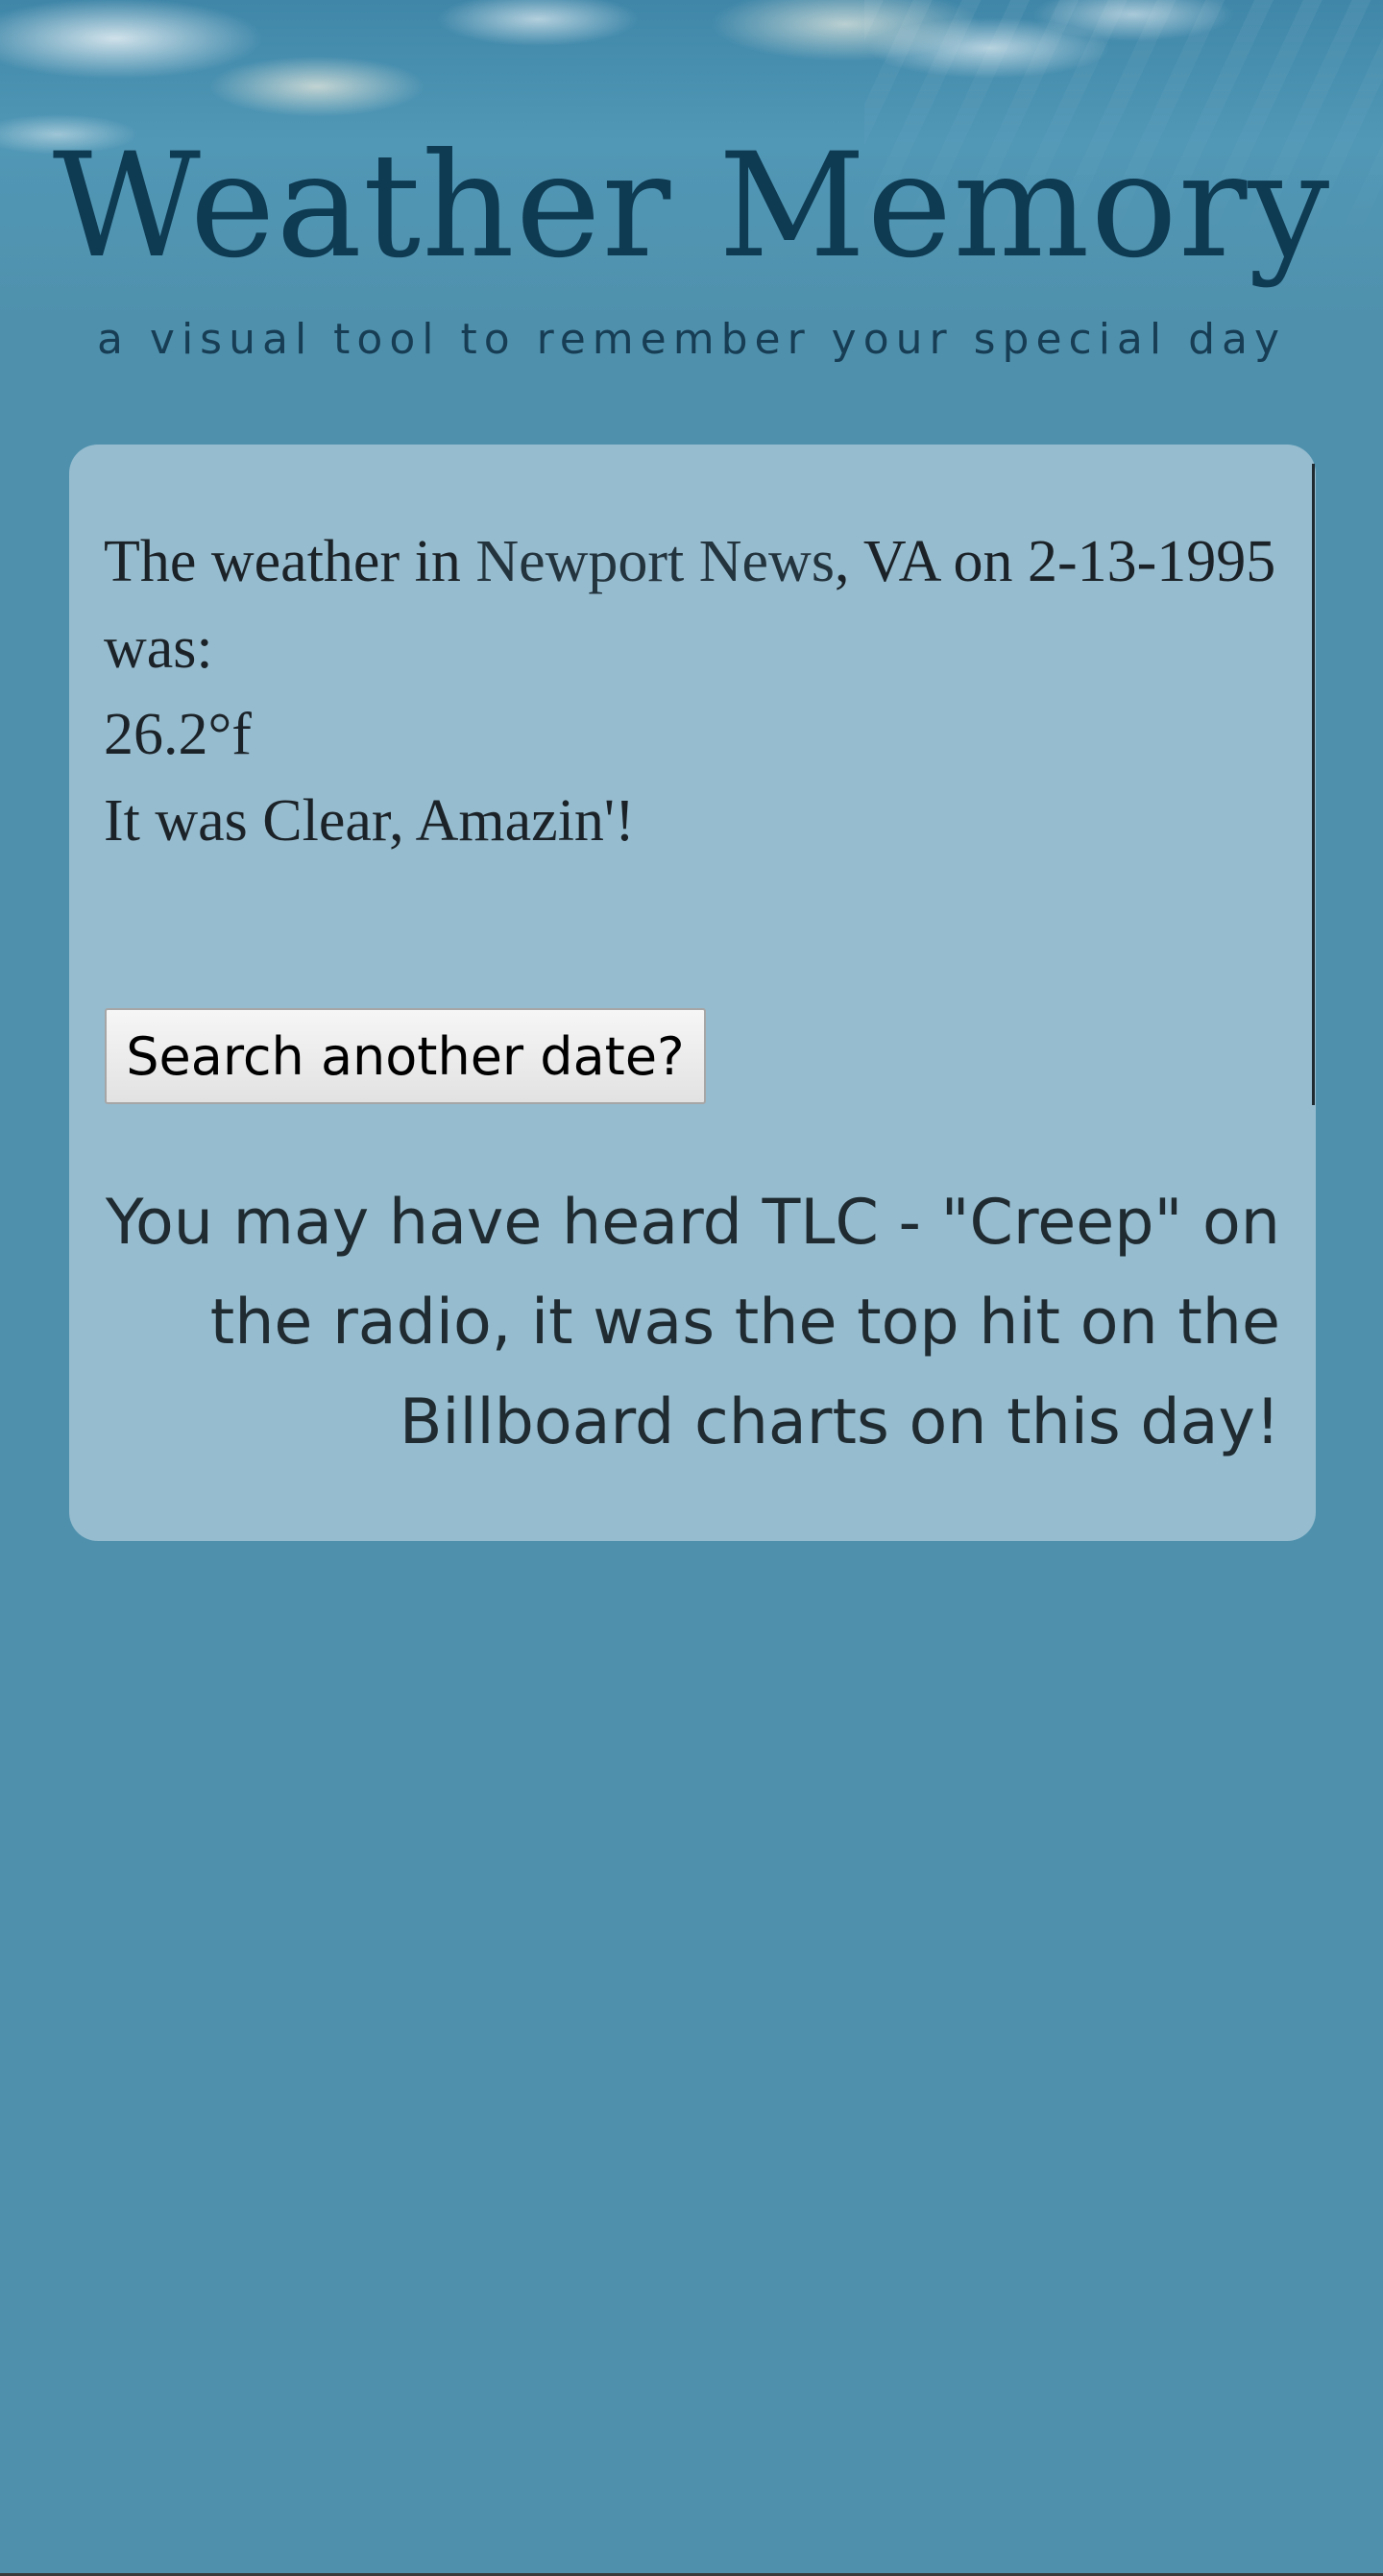 The width and height of the screenshot is (1383, 2576). I want to click on result-card-divider, so click(1313, 784).